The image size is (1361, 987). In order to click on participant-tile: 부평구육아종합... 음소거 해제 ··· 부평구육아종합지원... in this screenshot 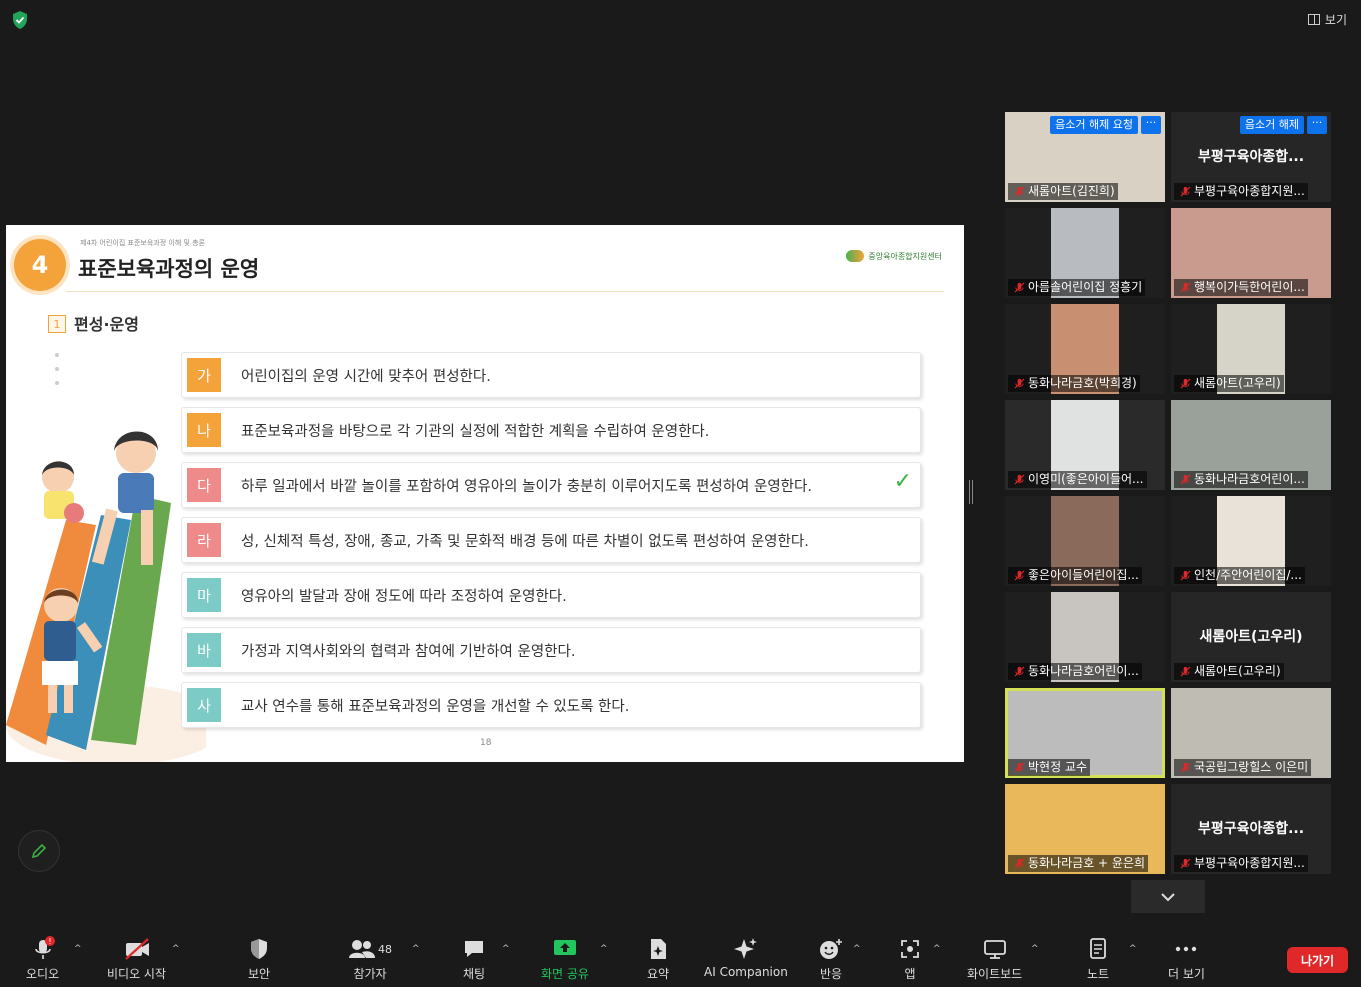, I will do `click(1251, 157)`.